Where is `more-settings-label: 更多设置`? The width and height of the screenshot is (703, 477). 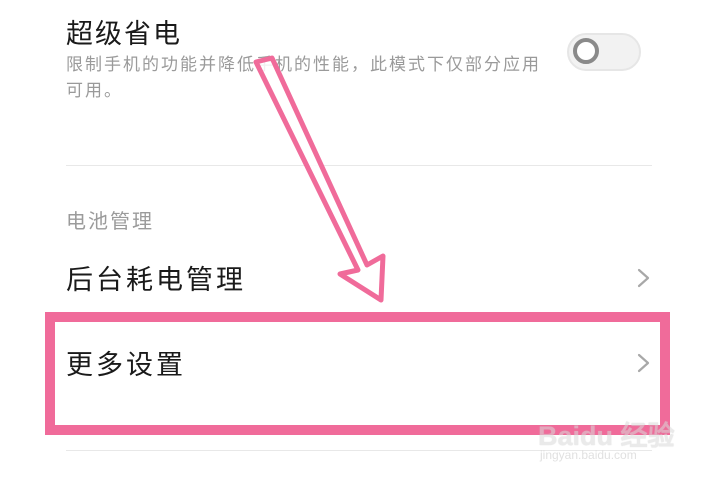 more-settings-label: 更多设置 is located at coordinates (126, 365).